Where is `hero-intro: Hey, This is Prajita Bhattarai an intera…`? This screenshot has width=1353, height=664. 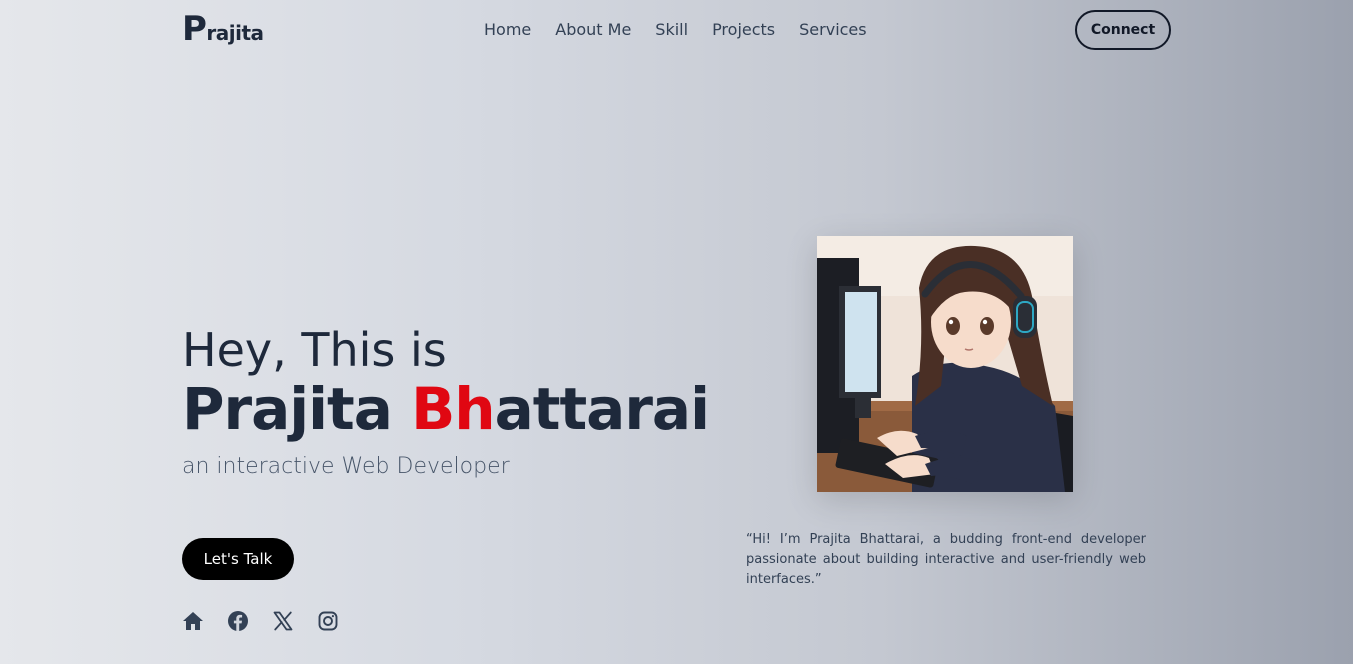
hero-intro: Hey, This is Prajita Bhattarai an intera… is located at coordinates (446, 400).